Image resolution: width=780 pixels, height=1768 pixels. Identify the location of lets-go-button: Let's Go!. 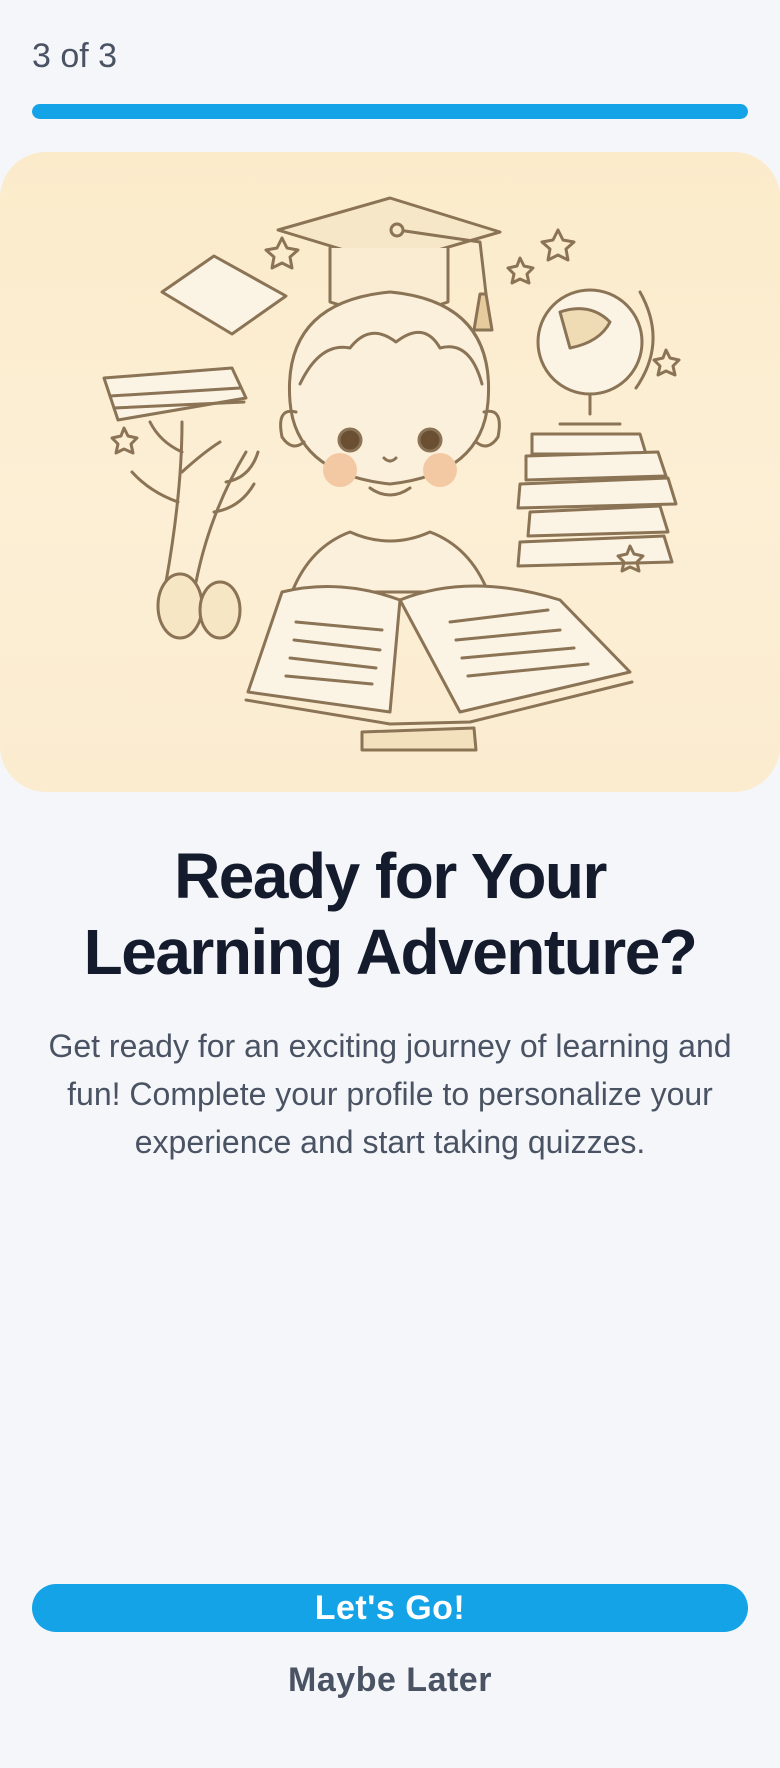
(390, 1608).